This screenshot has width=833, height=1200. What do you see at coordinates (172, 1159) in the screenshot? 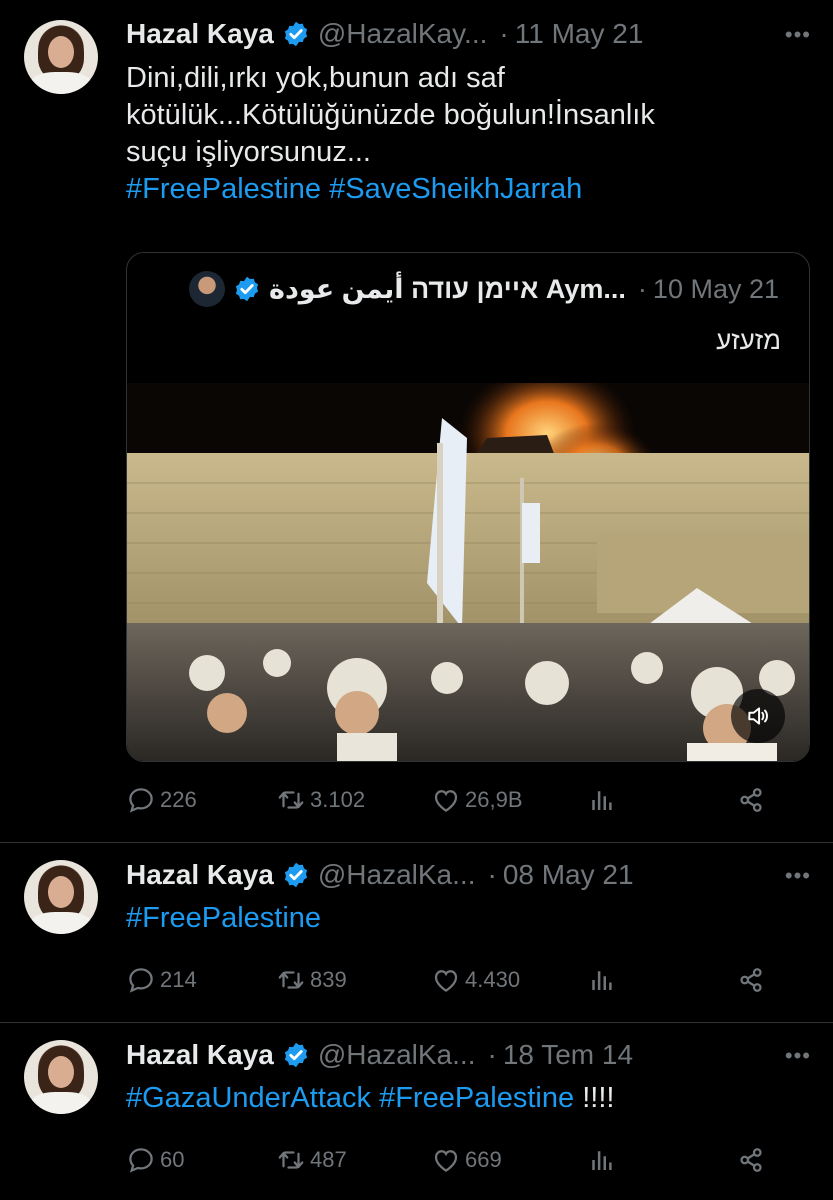
I see `reply-count: 60` at bounding box center [172, 1159].